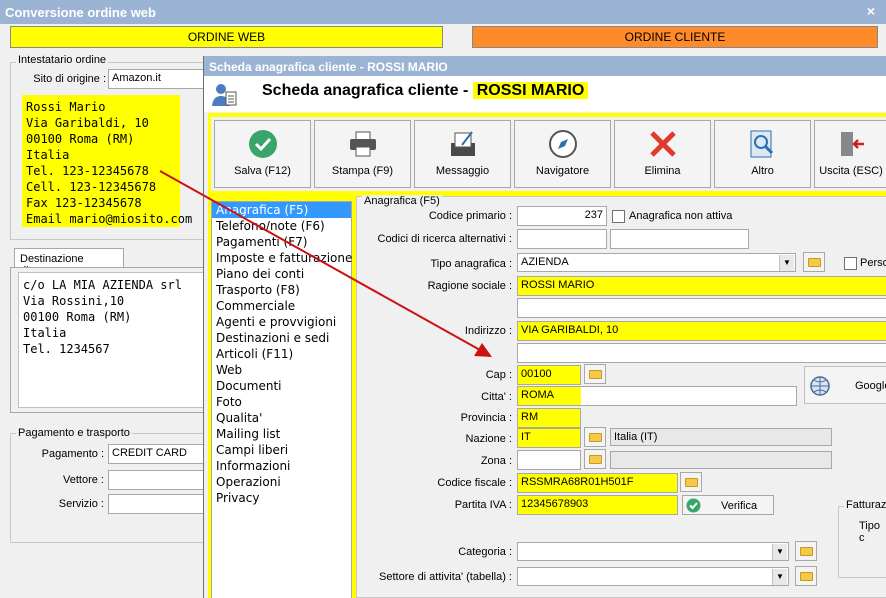  Describe the element at coordinates (325, 263) in the screenshot. I see `annotation-arrow` at that location.